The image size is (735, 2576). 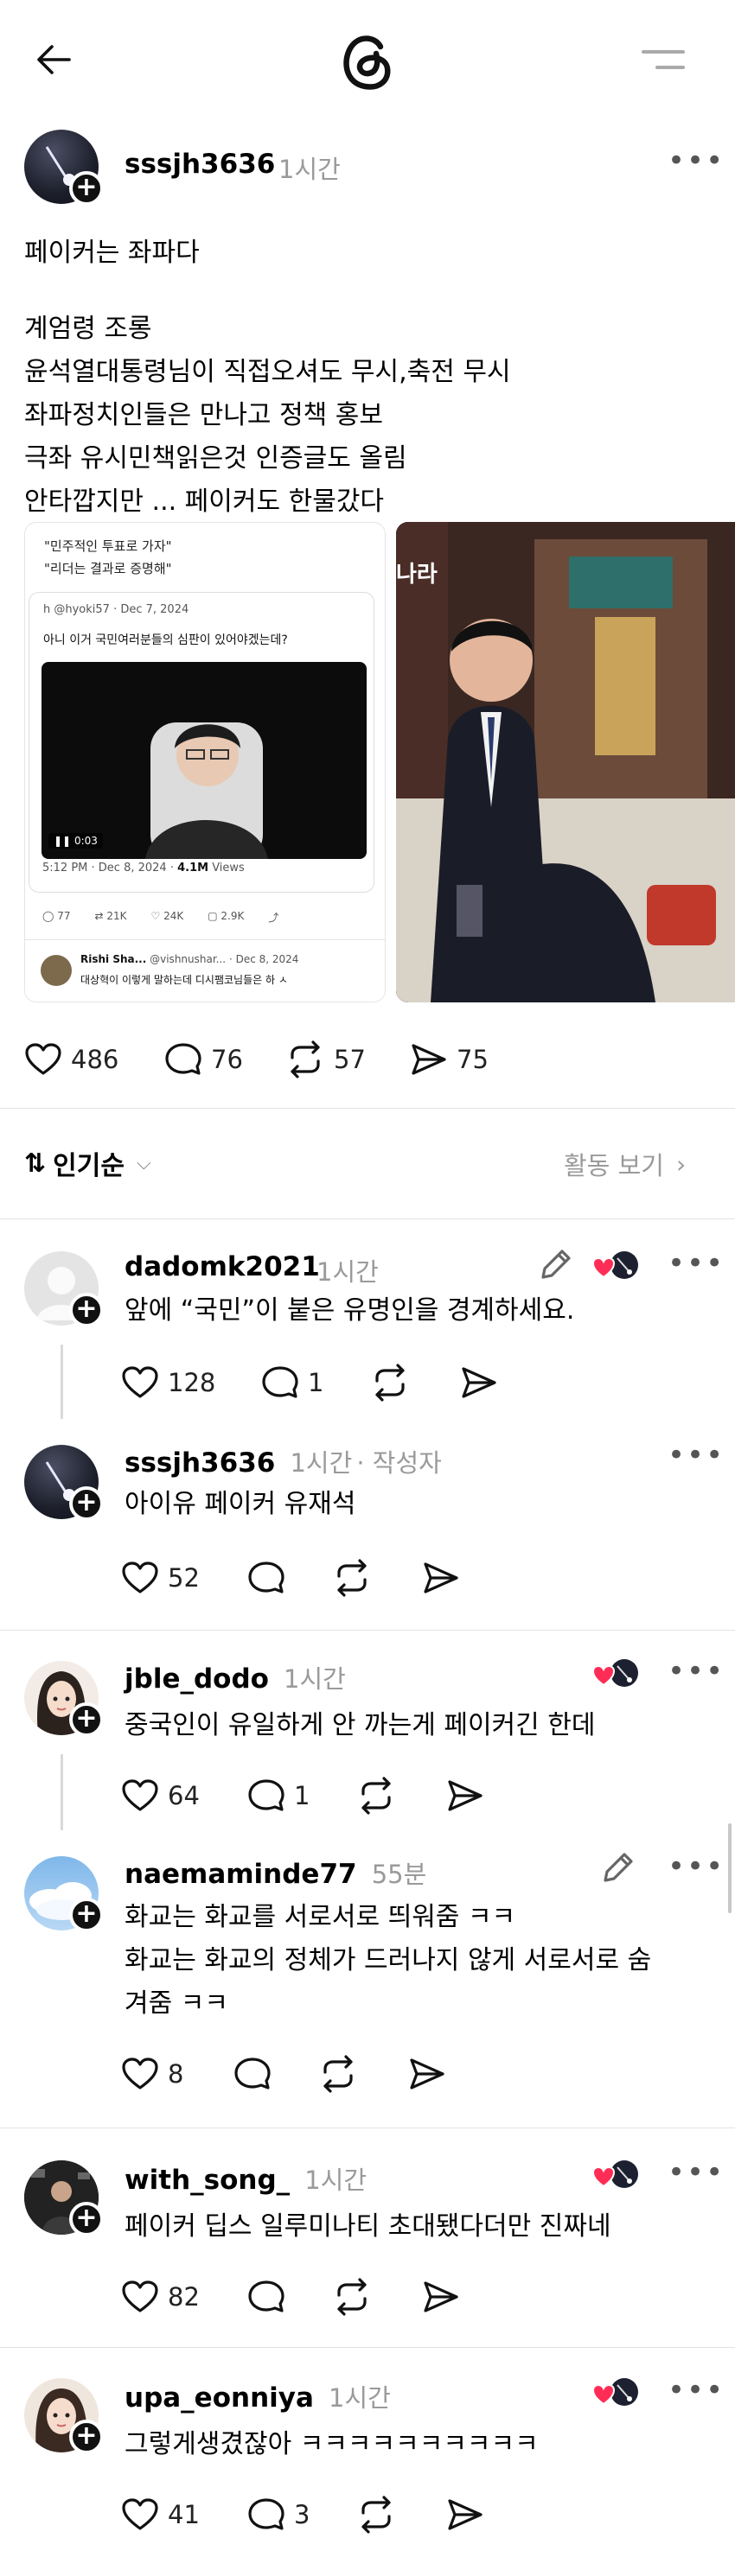 I want to click on back-button, so click(x=55, y=59).